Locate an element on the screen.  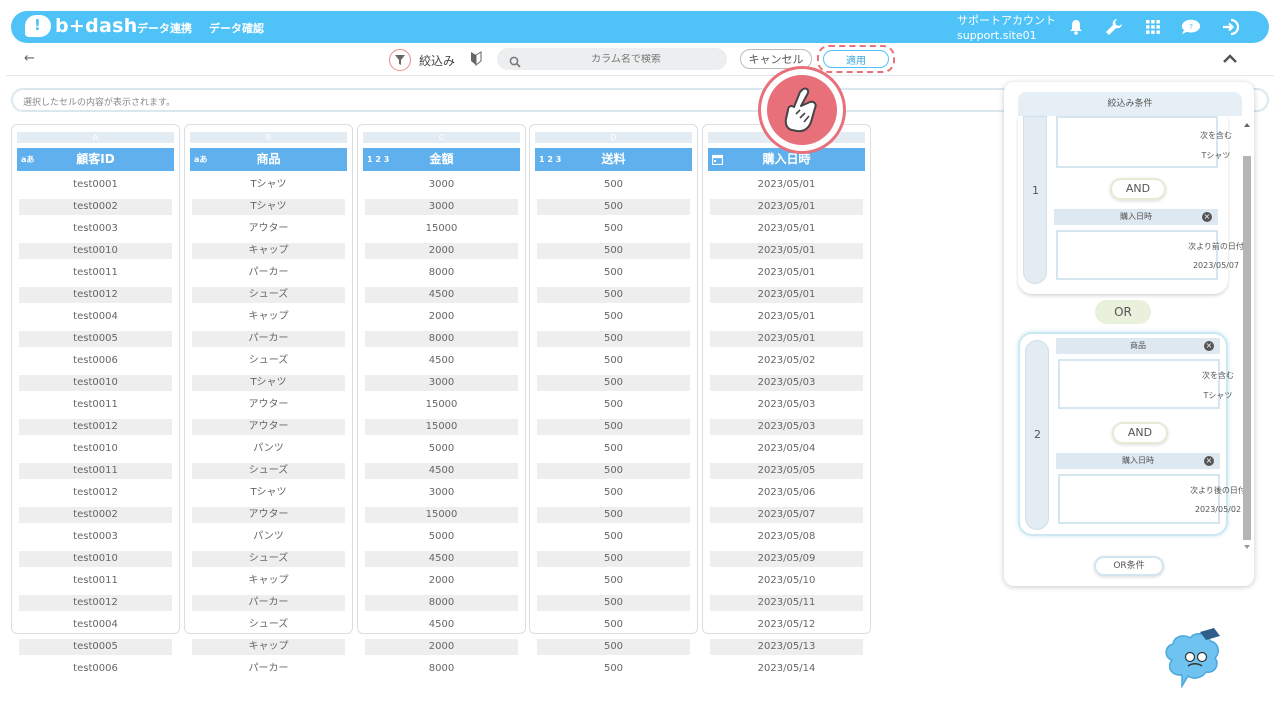
column-header: aあ 顧客ID is located at coordinates (95, 159).